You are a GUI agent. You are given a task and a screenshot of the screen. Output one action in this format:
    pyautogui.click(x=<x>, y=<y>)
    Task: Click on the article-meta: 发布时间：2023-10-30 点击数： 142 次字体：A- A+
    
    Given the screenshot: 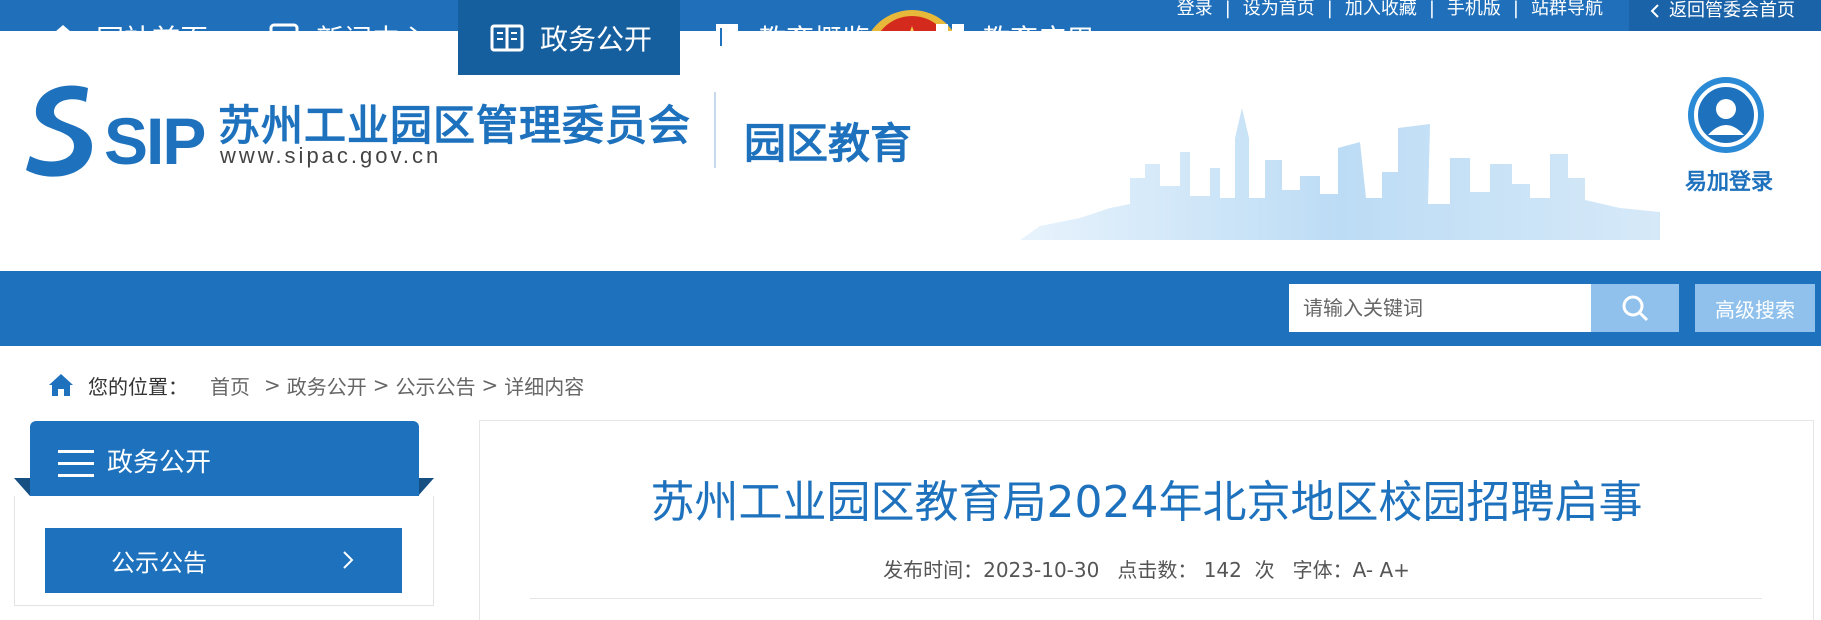 What is the action you would take?
    pyautogui.click(x=1146, y=568)
    